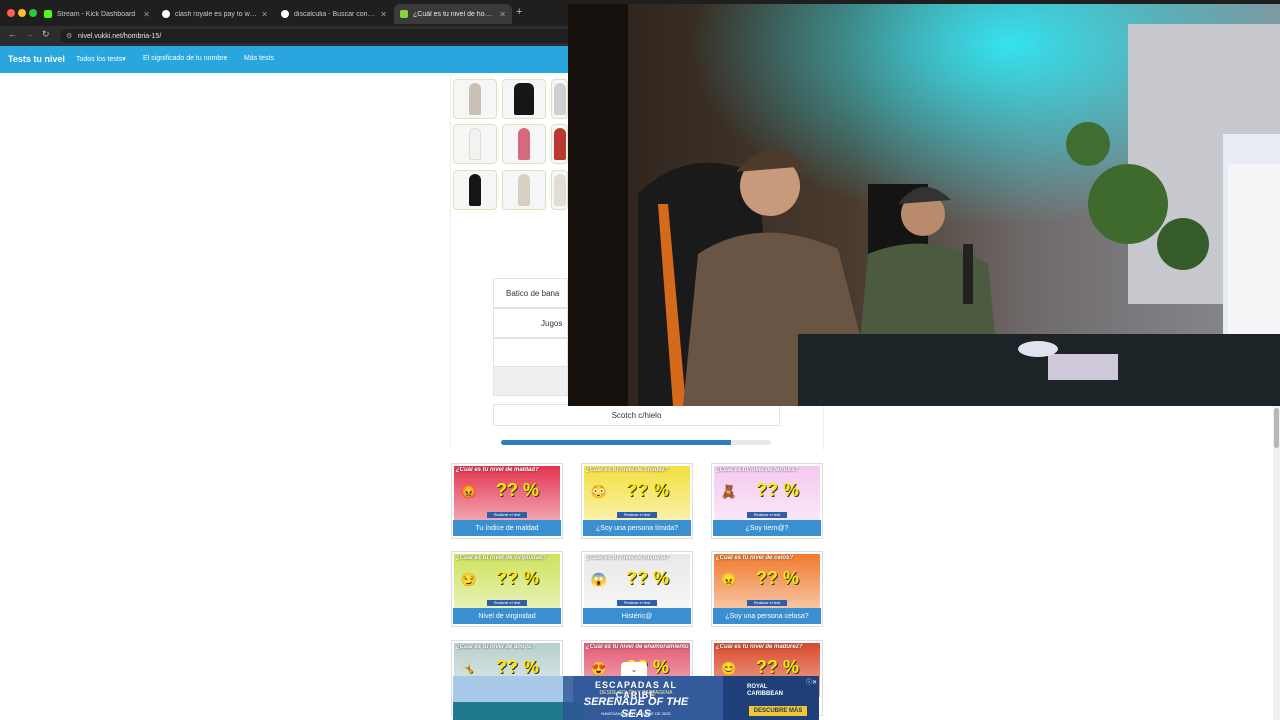 The width and height of the screenshot is (1280, 720). I want to click on ad-date: NAVEGANDO EN OCTUBRE DE 2025, so click(636, 713).